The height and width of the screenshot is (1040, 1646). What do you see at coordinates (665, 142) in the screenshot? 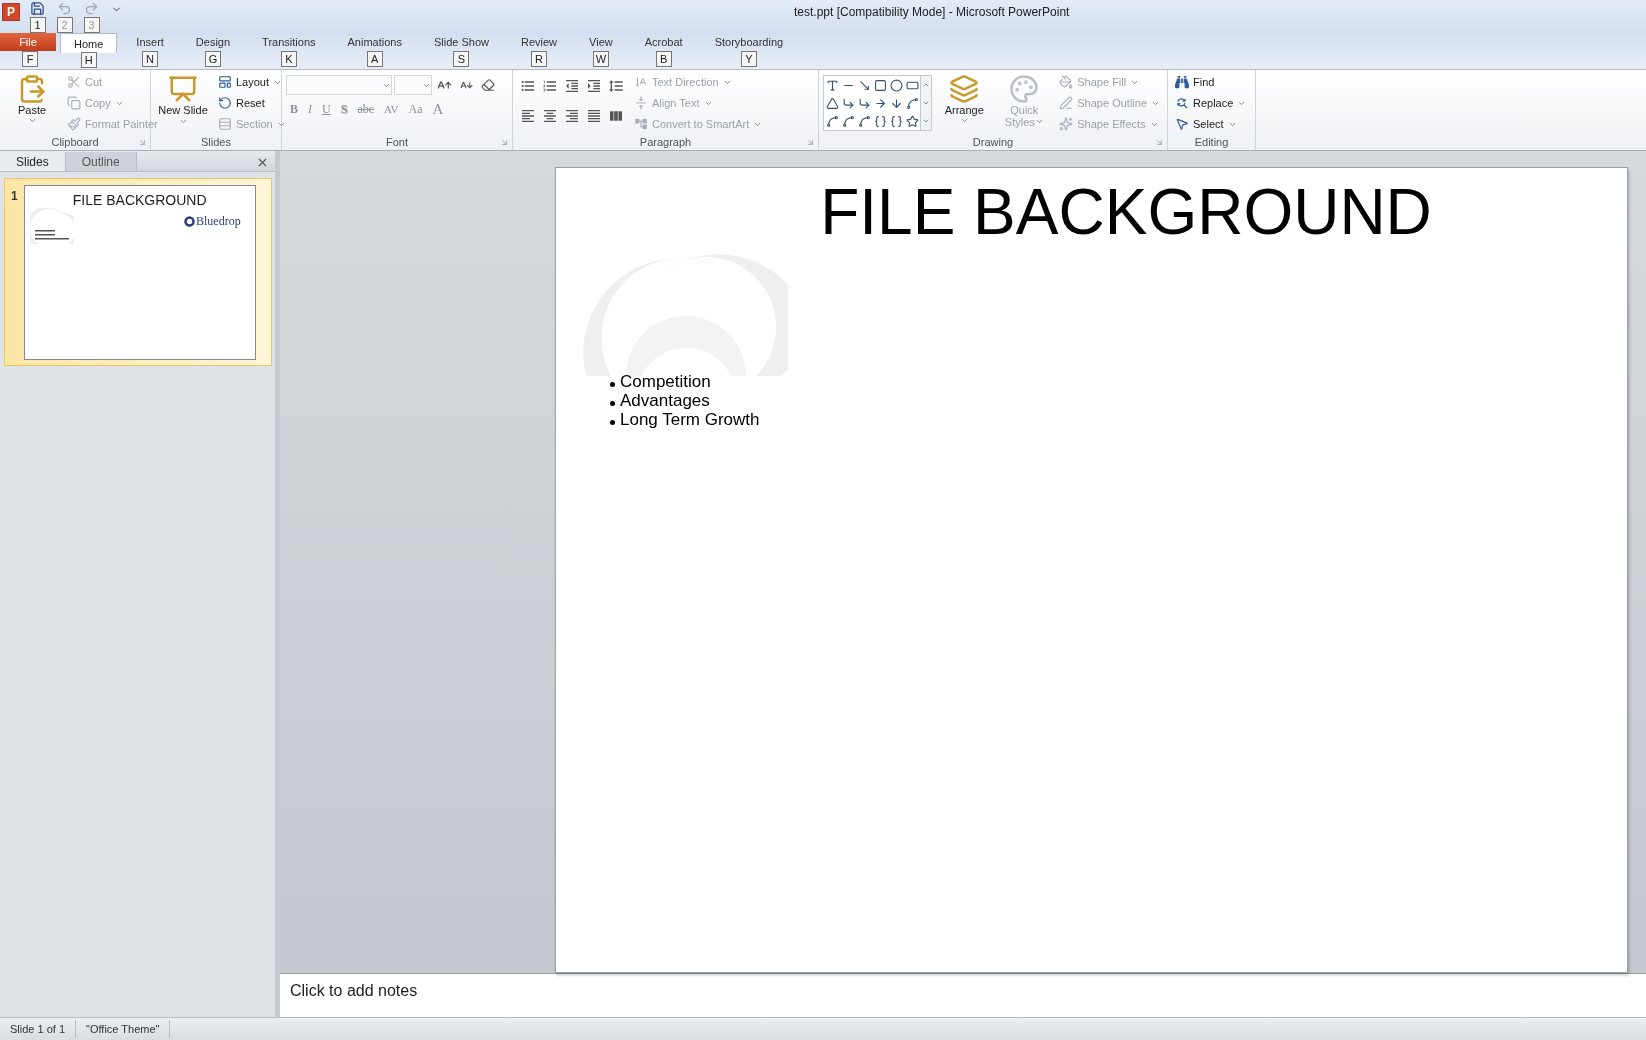
I see `group-label: Paragraph` at bounding box center [665, 142].